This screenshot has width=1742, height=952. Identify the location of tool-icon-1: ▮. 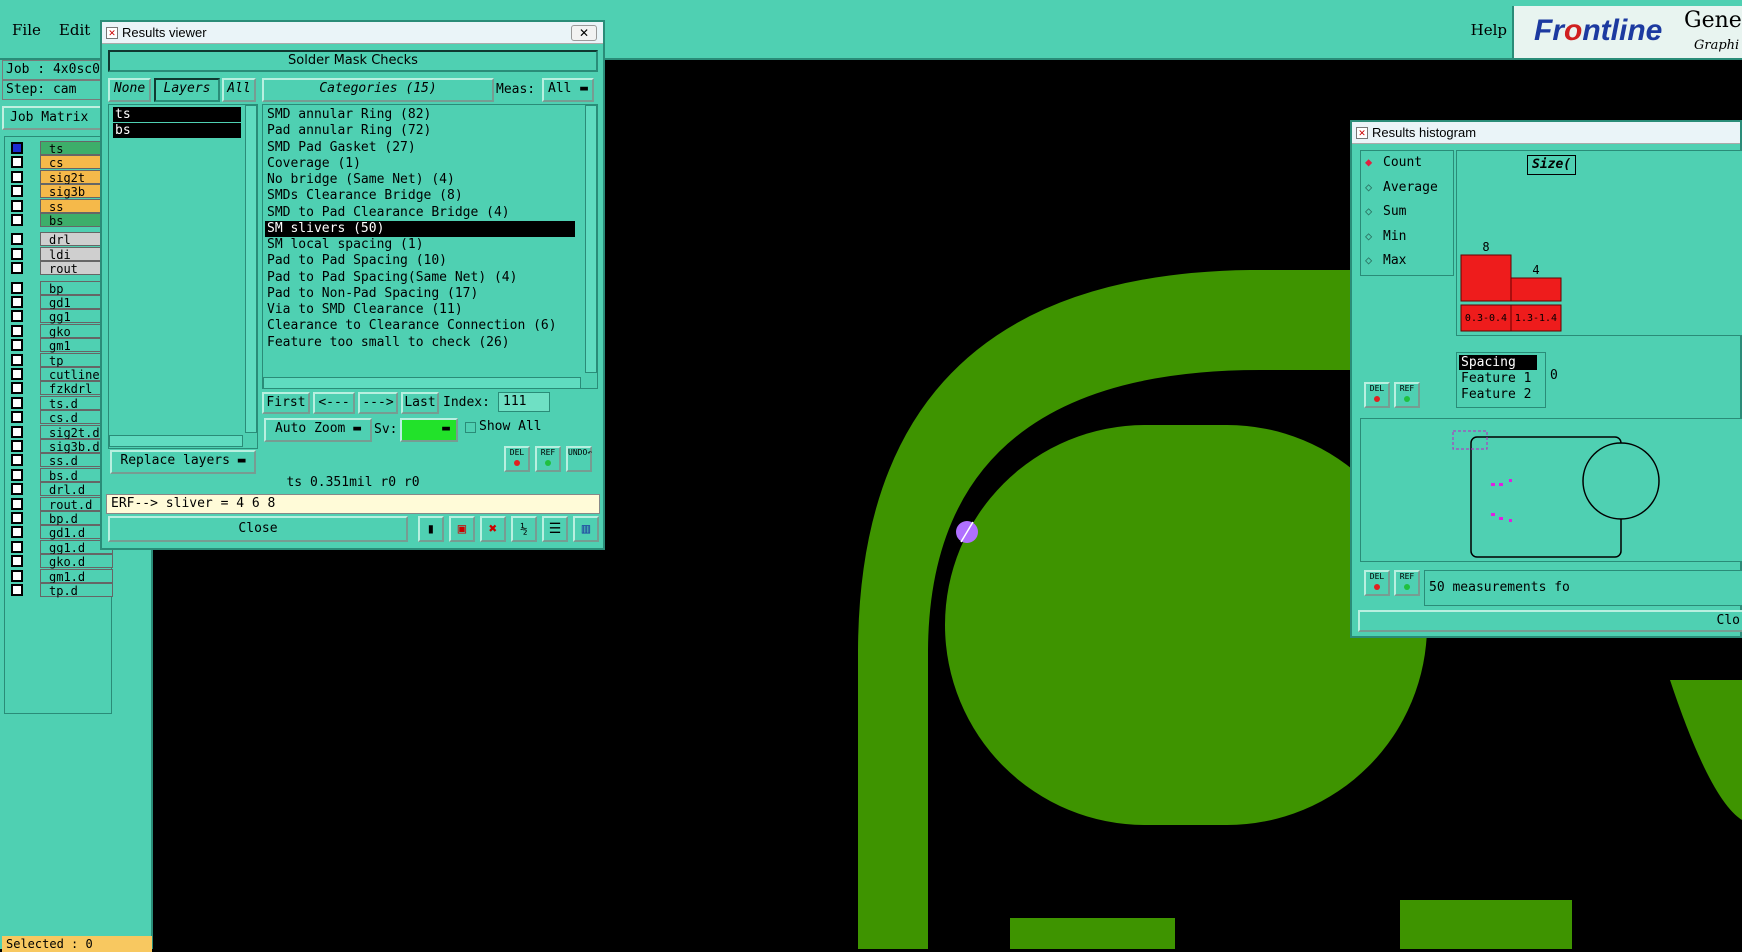
(431, 529).